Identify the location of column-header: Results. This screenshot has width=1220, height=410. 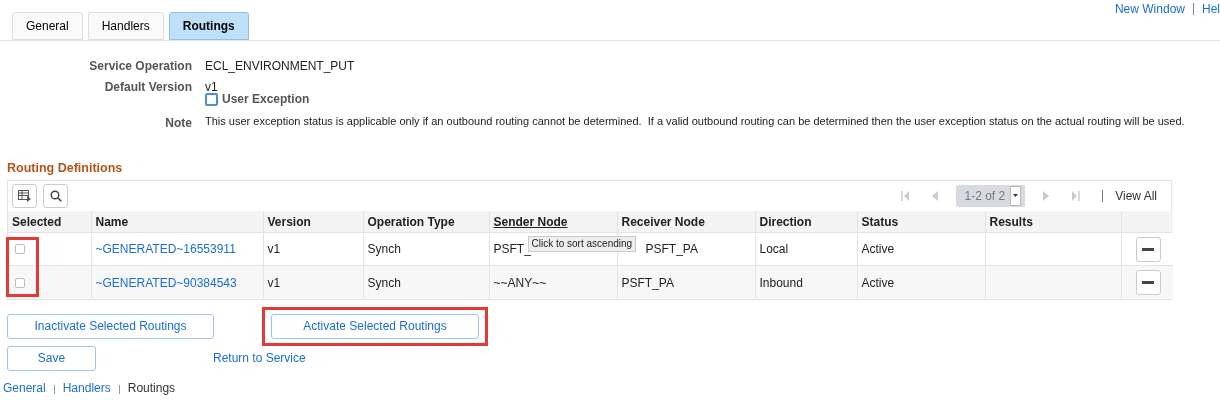
(1011, 221).